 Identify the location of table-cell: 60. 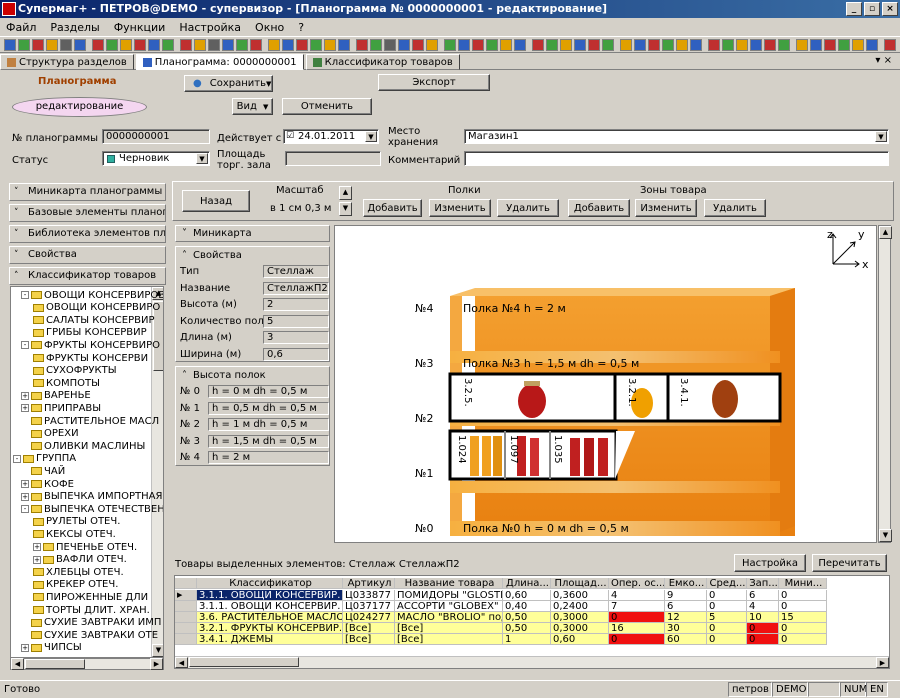
(686, 639).